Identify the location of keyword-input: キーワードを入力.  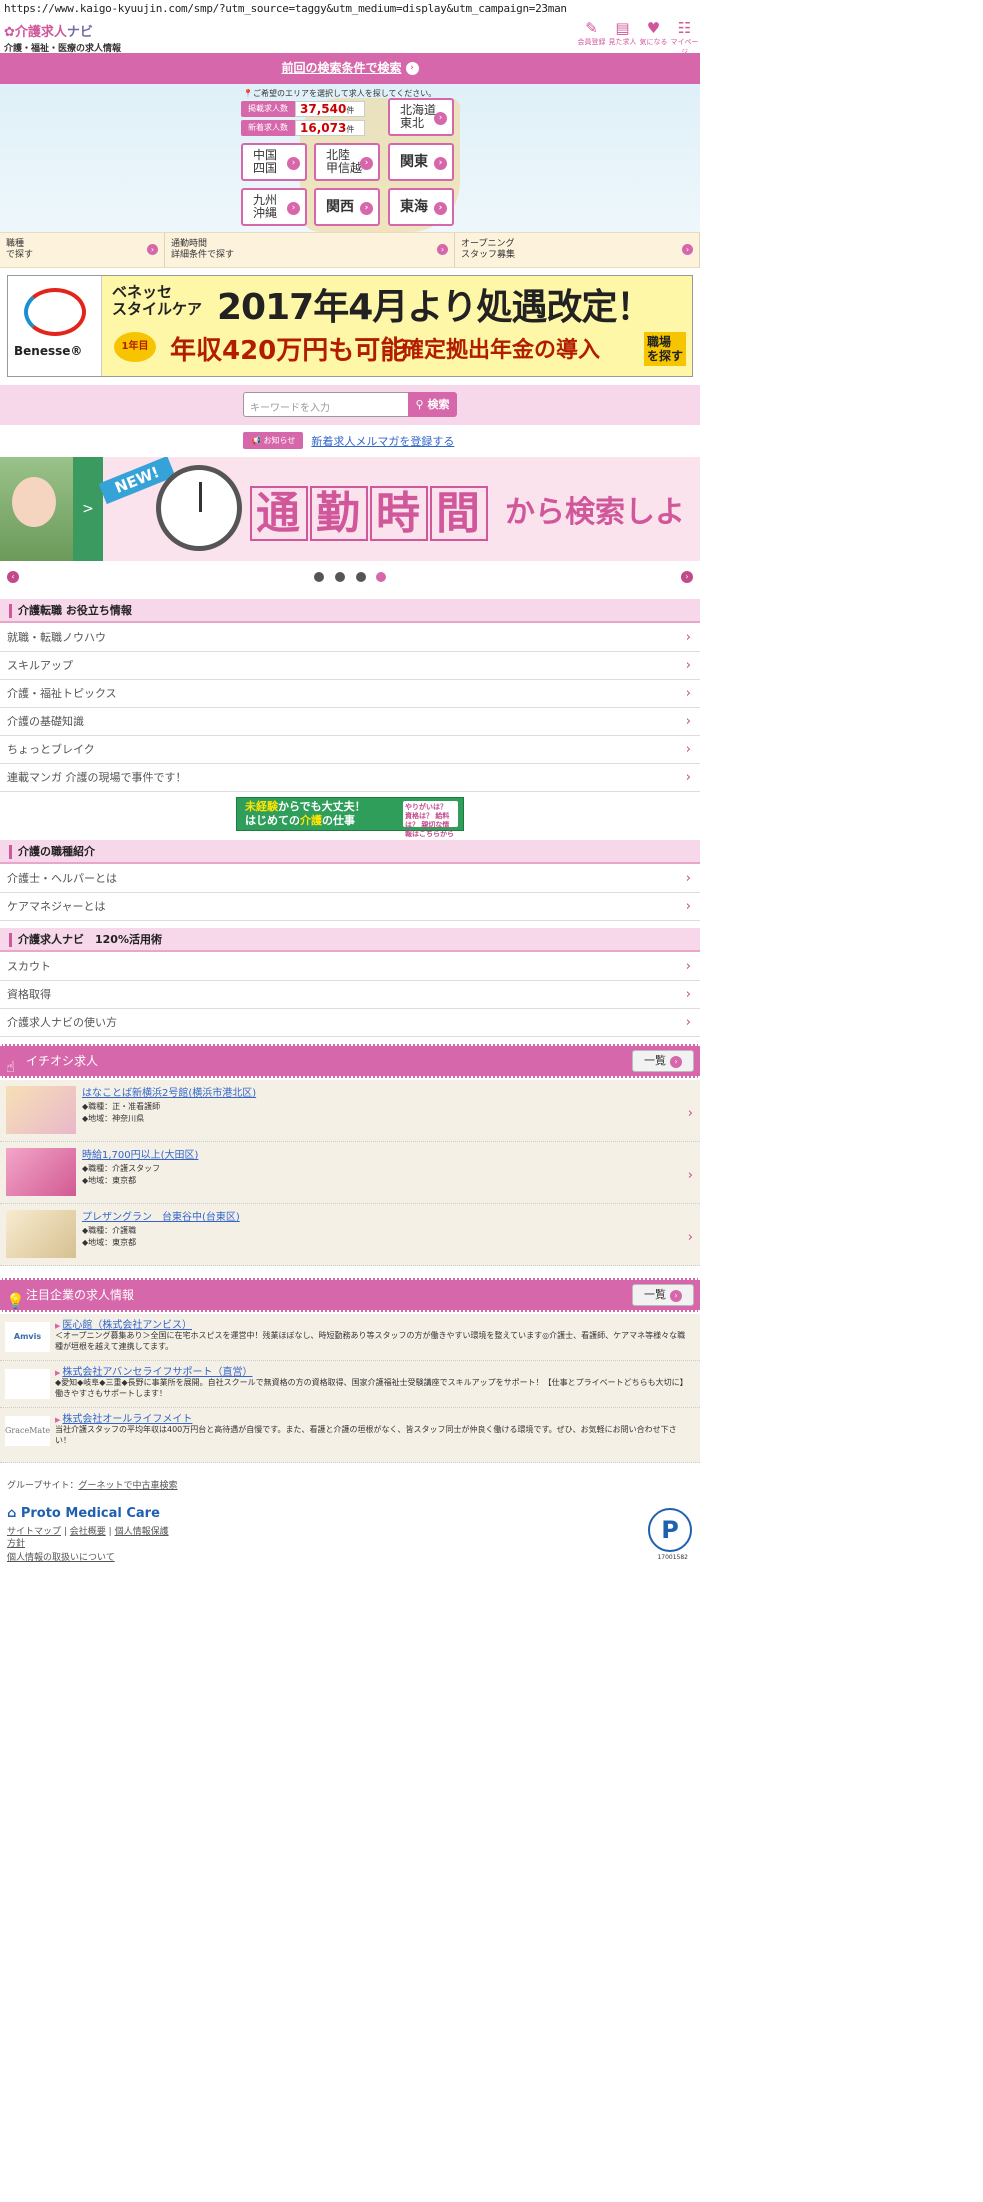
(326, 404).